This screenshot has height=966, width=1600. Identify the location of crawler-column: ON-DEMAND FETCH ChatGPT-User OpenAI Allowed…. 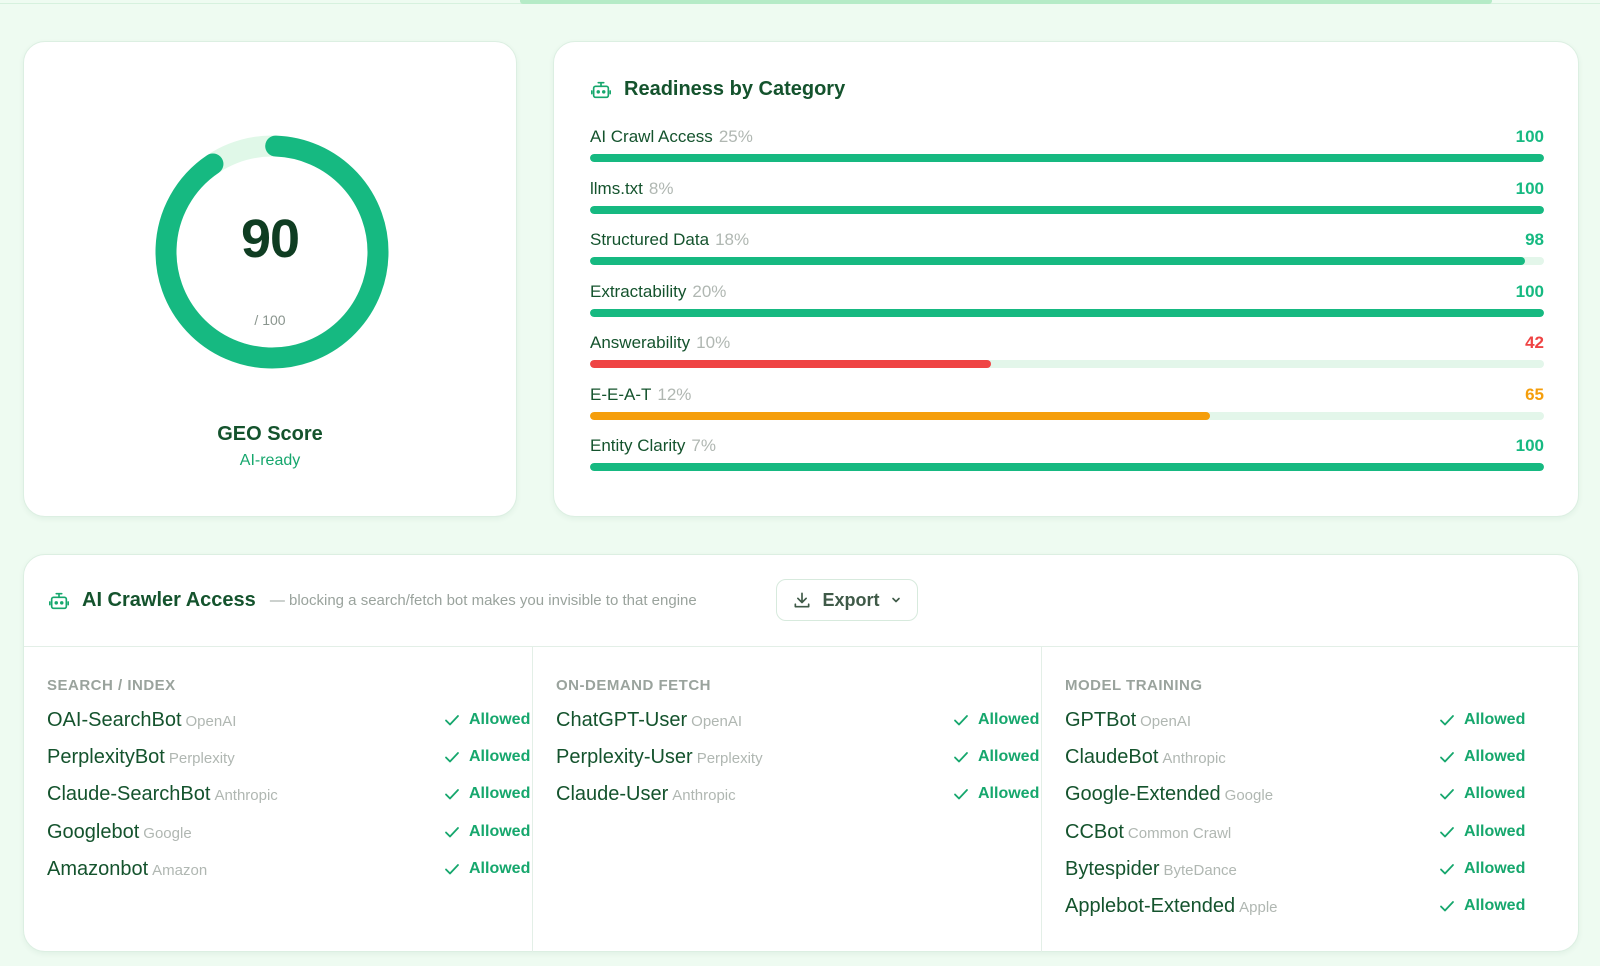
(786, 799).